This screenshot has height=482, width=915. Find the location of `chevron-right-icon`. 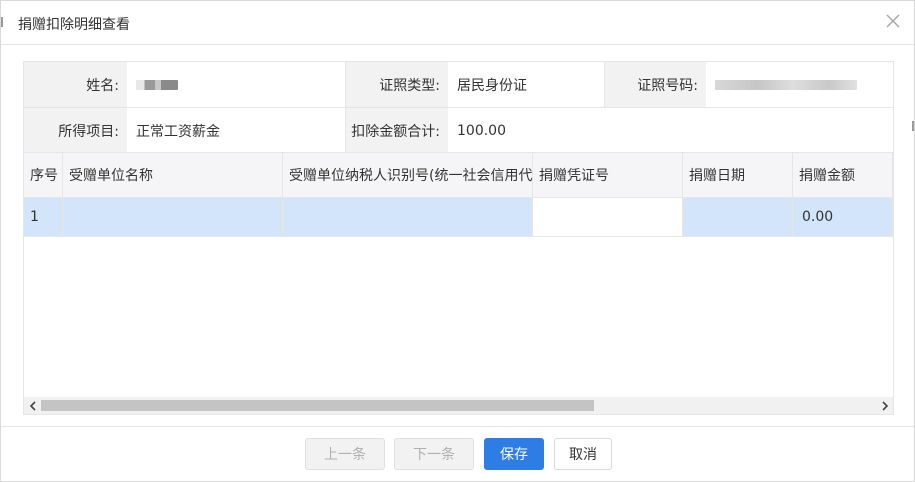

chevron-right-icon is located at coordinates (884, 405).